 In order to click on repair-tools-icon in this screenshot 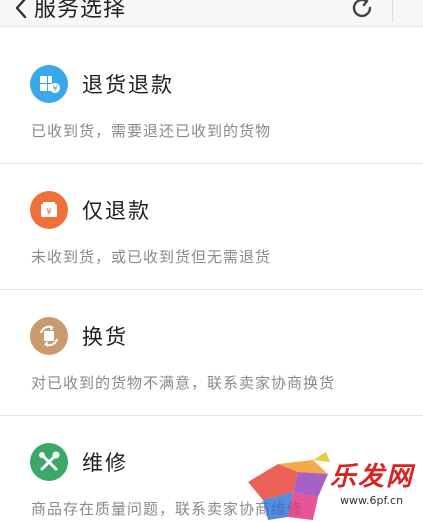, I will do `click(49, 461)`.